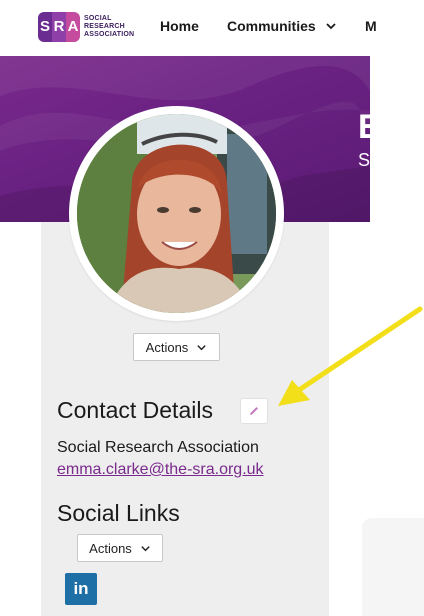 The image size is (424, 616). What do you see at coordinates (158, 447) in the screenshot?
I see `organization-name: Social Research Association` at bounding box center [158, 447].